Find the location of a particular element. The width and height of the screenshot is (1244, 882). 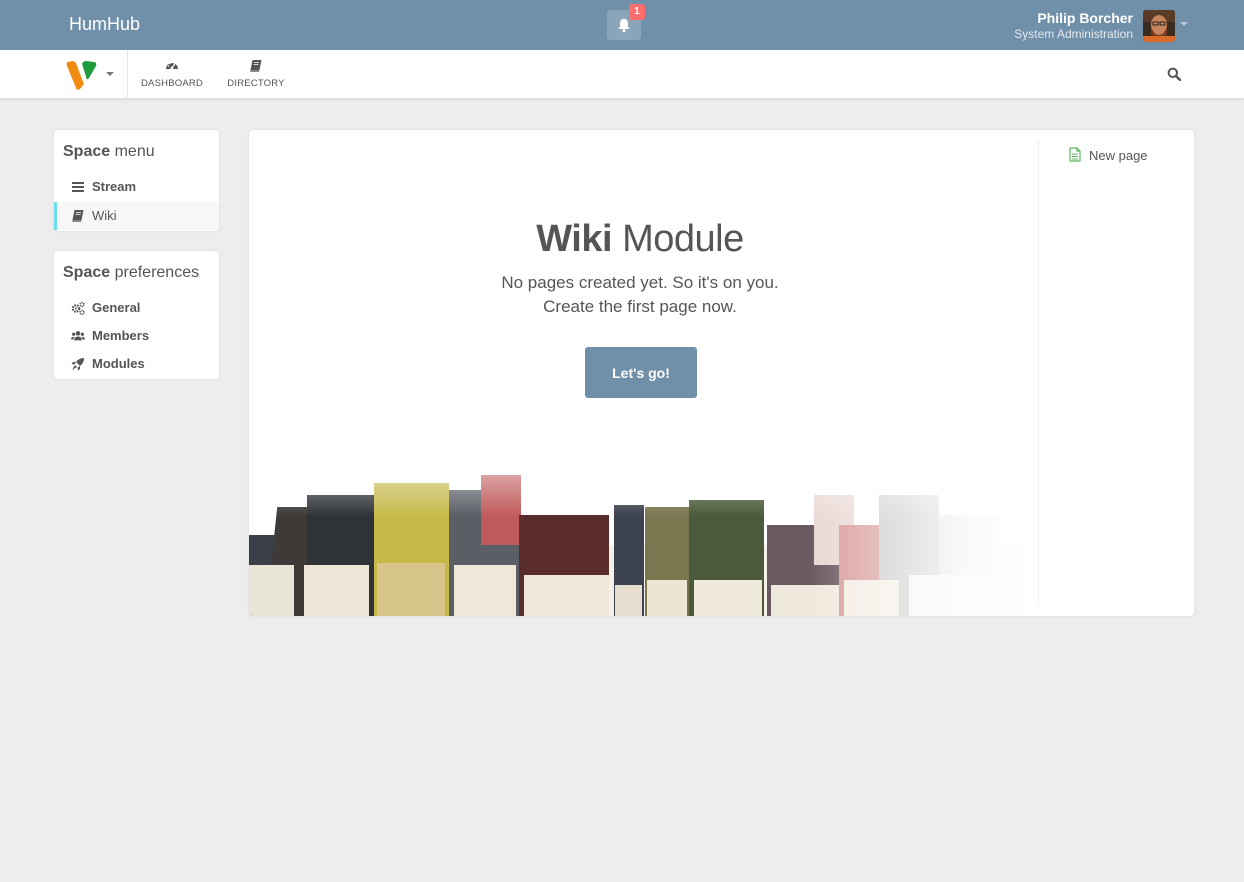

menu-item-general-label: General is located at coordinates (116, 307).